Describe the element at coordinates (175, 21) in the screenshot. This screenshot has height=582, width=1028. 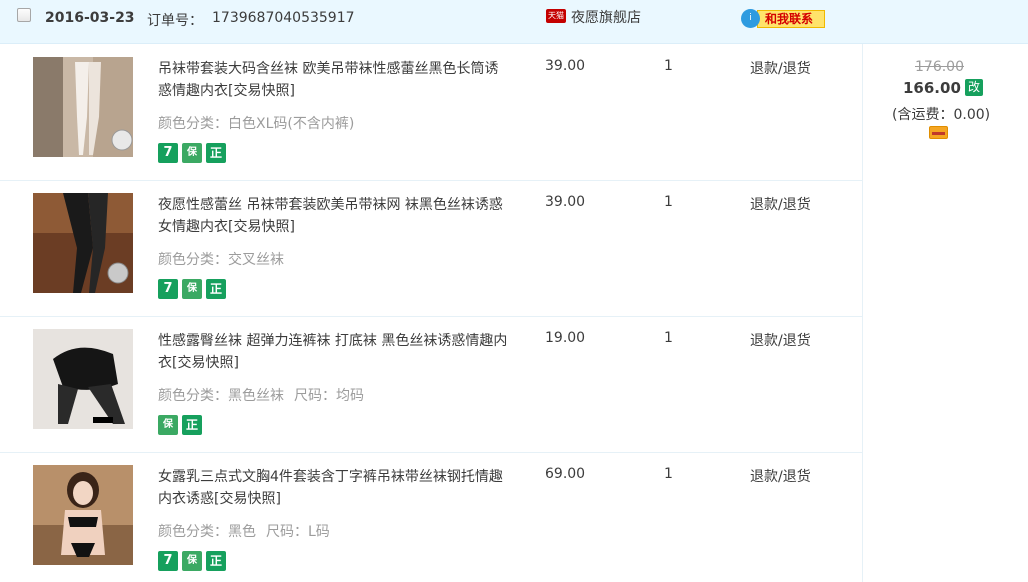
I see `order-number-label: 订单号：` at that location.